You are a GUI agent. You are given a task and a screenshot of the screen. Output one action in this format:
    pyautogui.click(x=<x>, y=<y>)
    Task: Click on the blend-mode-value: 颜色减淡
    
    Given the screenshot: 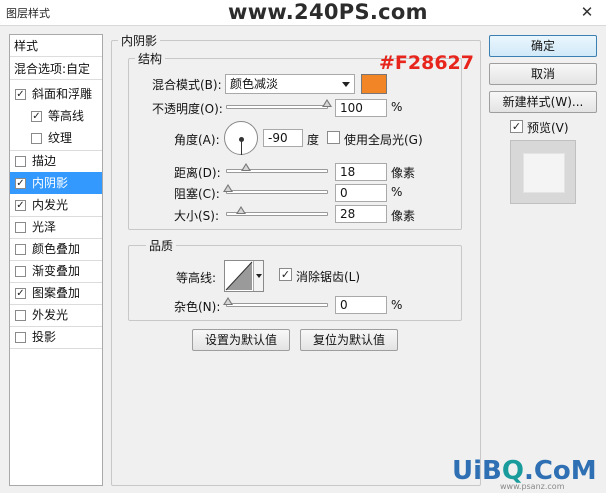 What is the action you would take?
    pyautogui.click(x=254, y=84)
    